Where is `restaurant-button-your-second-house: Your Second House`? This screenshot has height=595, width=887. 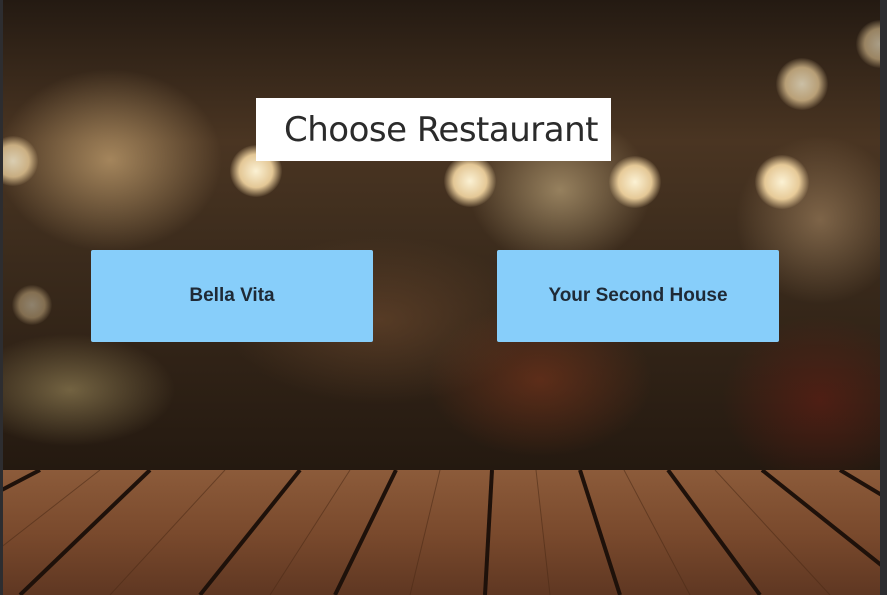 restaurant-button-your-second-house: Your Second House is located at coordinates (638, 296).